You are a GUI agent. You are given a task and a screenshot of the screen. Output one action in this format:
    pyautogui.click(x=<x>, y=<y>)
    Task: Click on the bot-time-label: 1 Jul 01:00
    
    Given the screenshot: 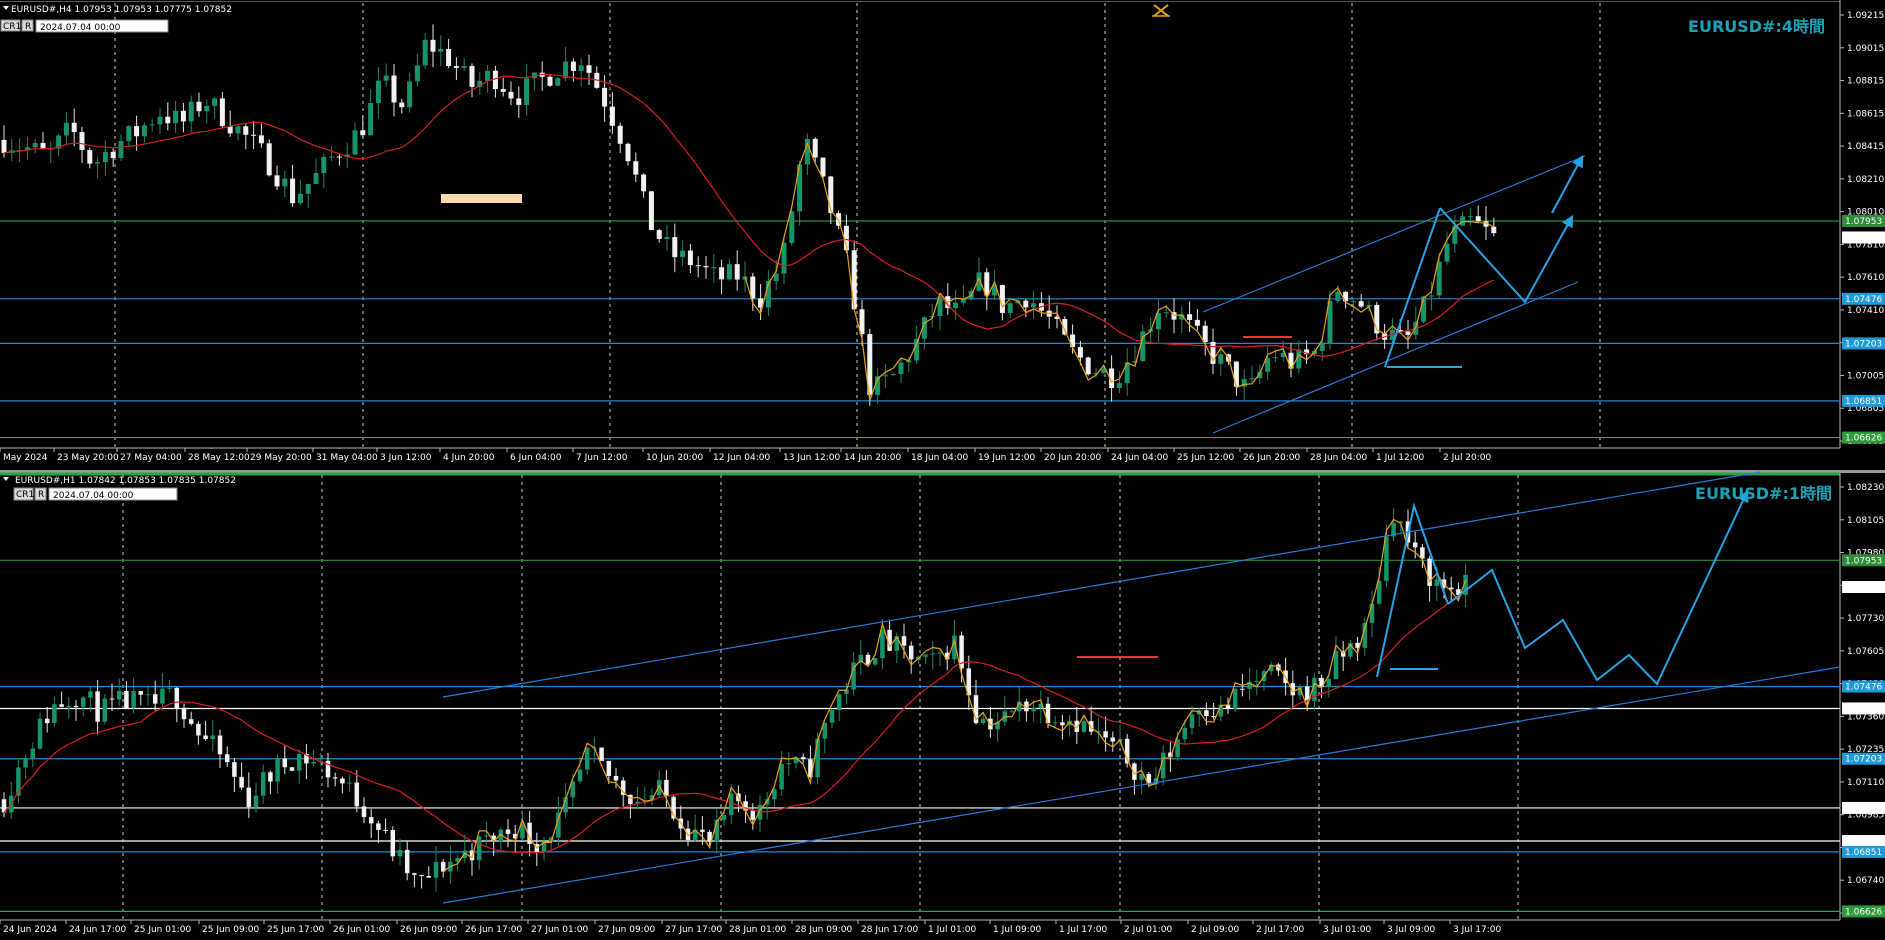 What is the action you would take?
    pyautogui.click(x=952, y=930)
    